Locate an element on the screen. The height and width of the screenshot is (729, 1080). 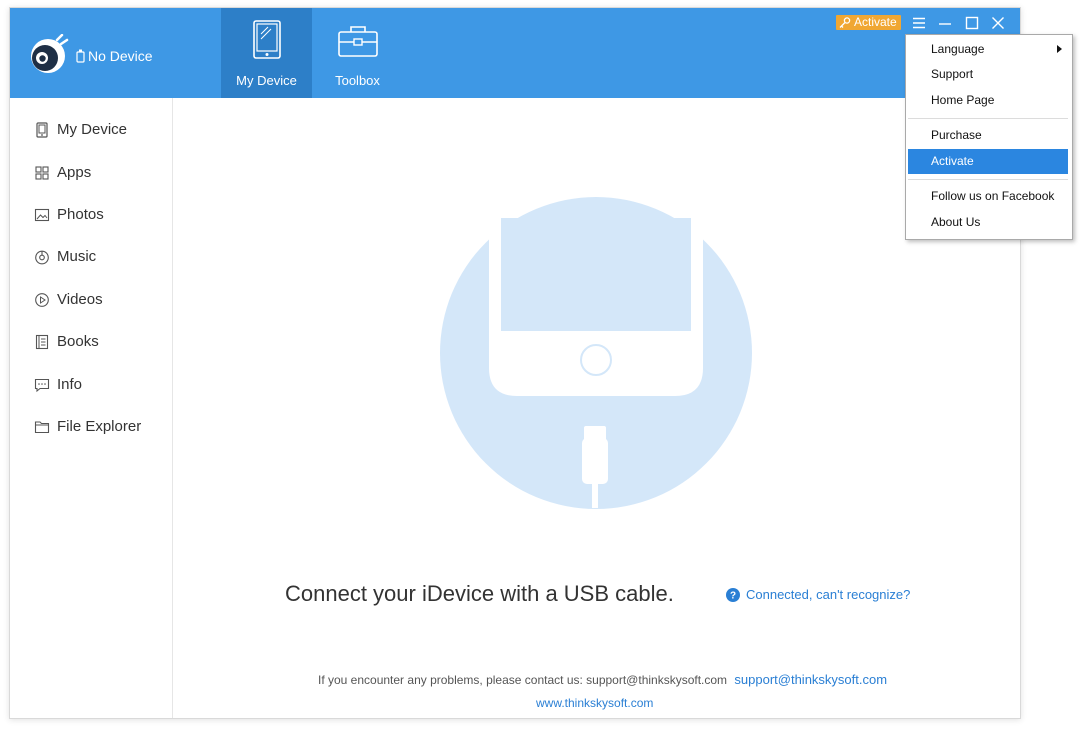
menu-item-support: Support is located at coordinates (988, 74).